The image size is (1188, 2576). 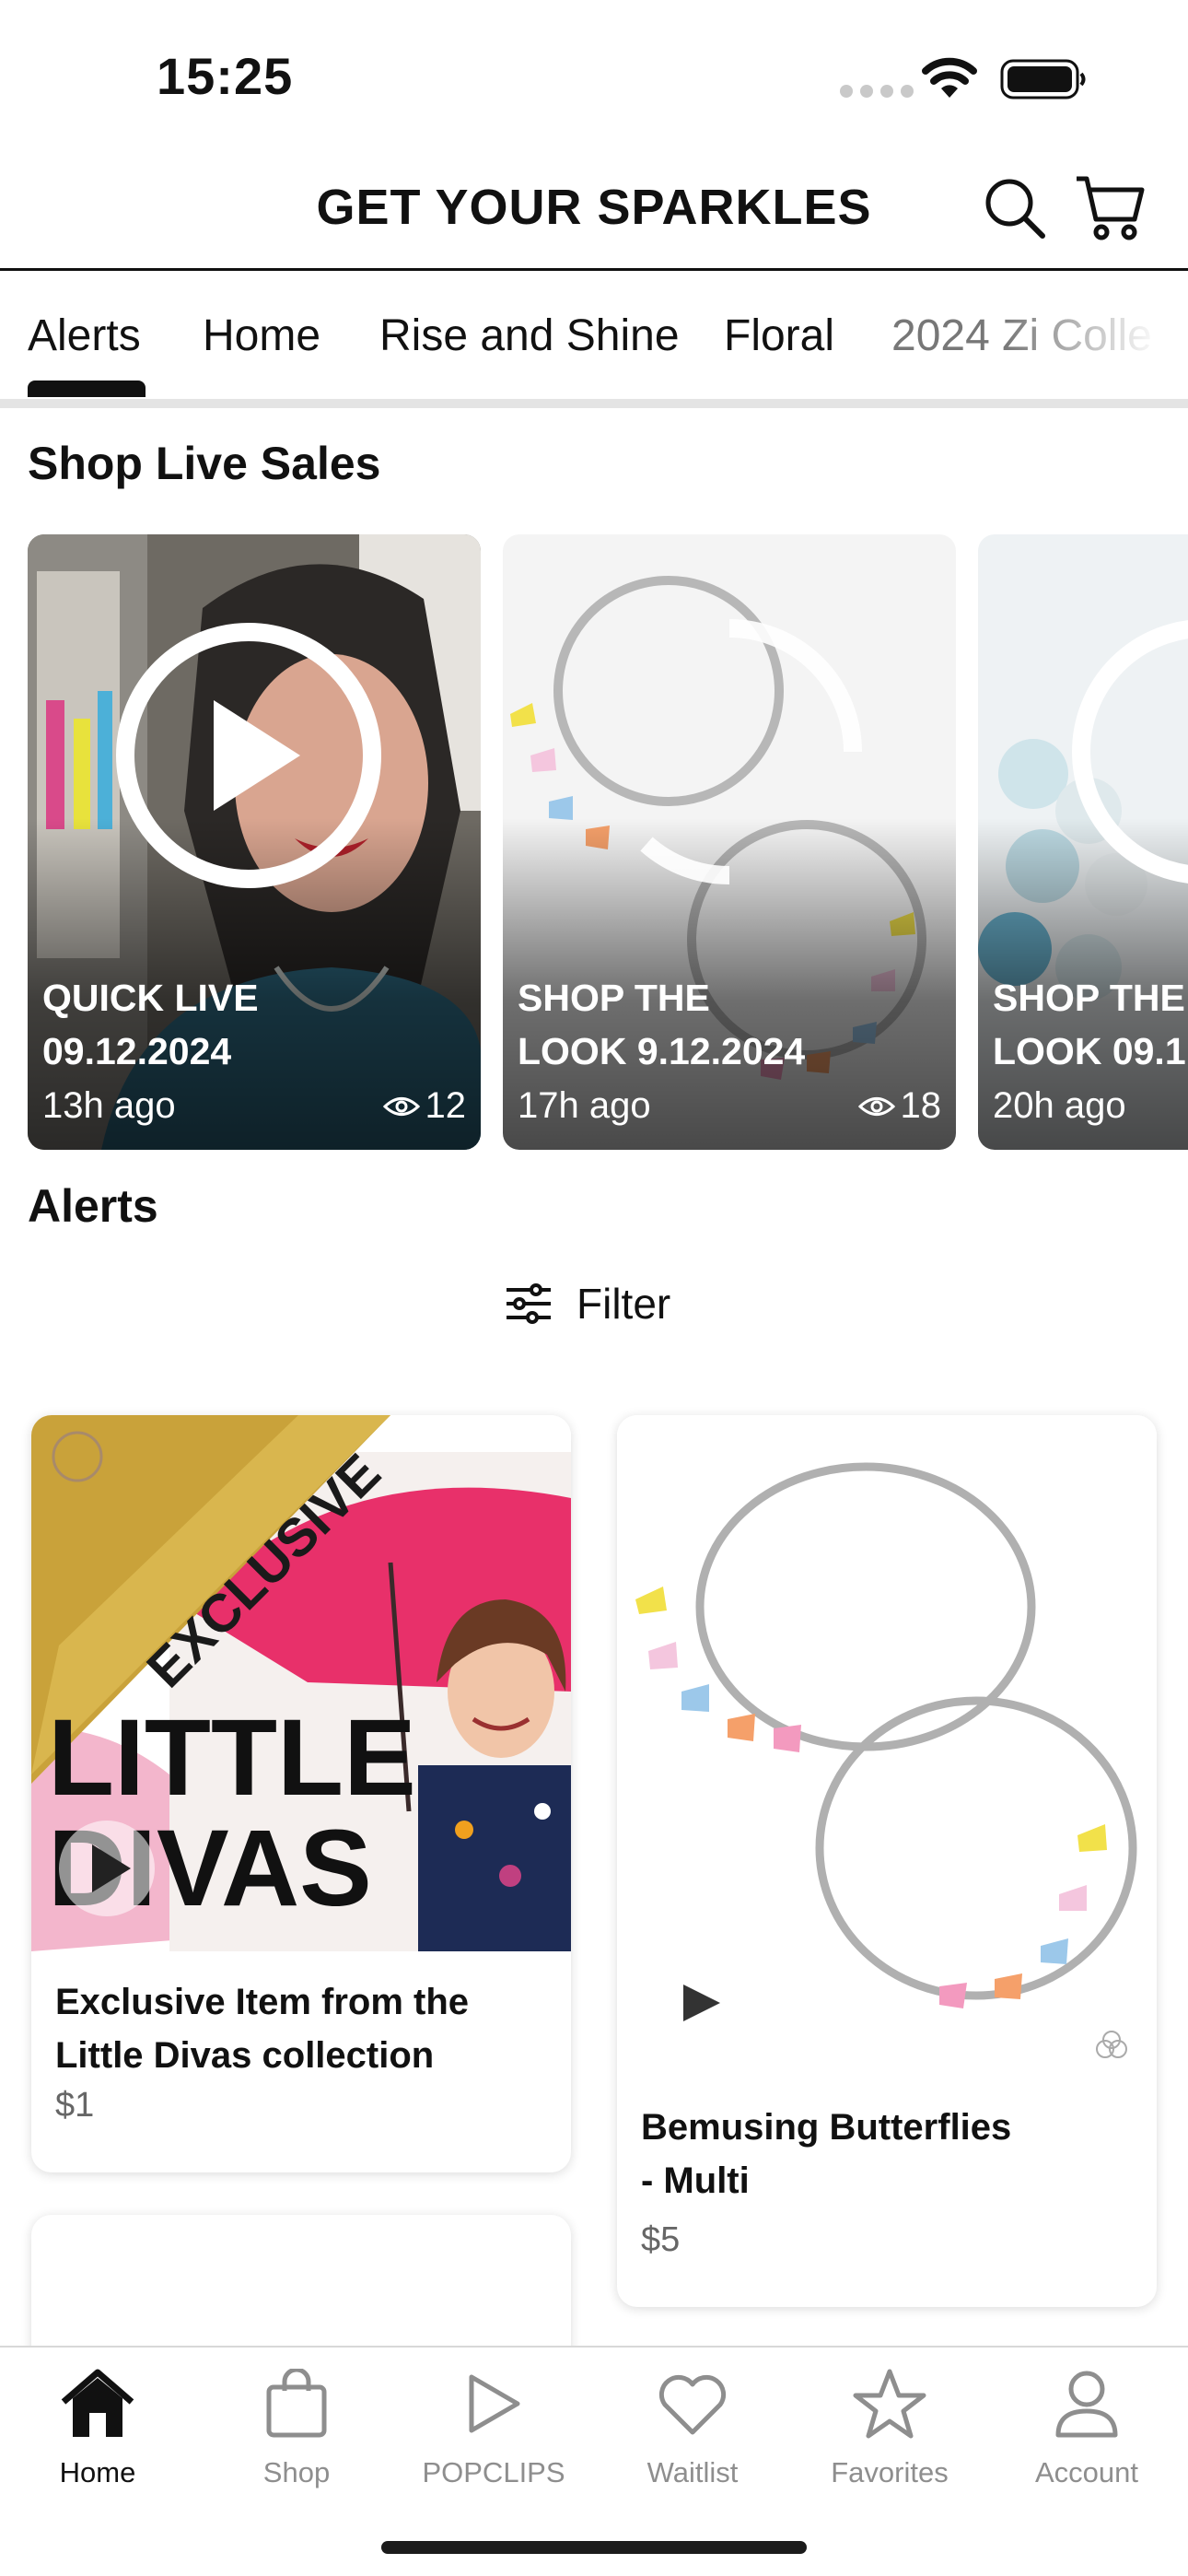 I want to click on live-sale-time: 20h ago, so click(x=1060, y=1105).